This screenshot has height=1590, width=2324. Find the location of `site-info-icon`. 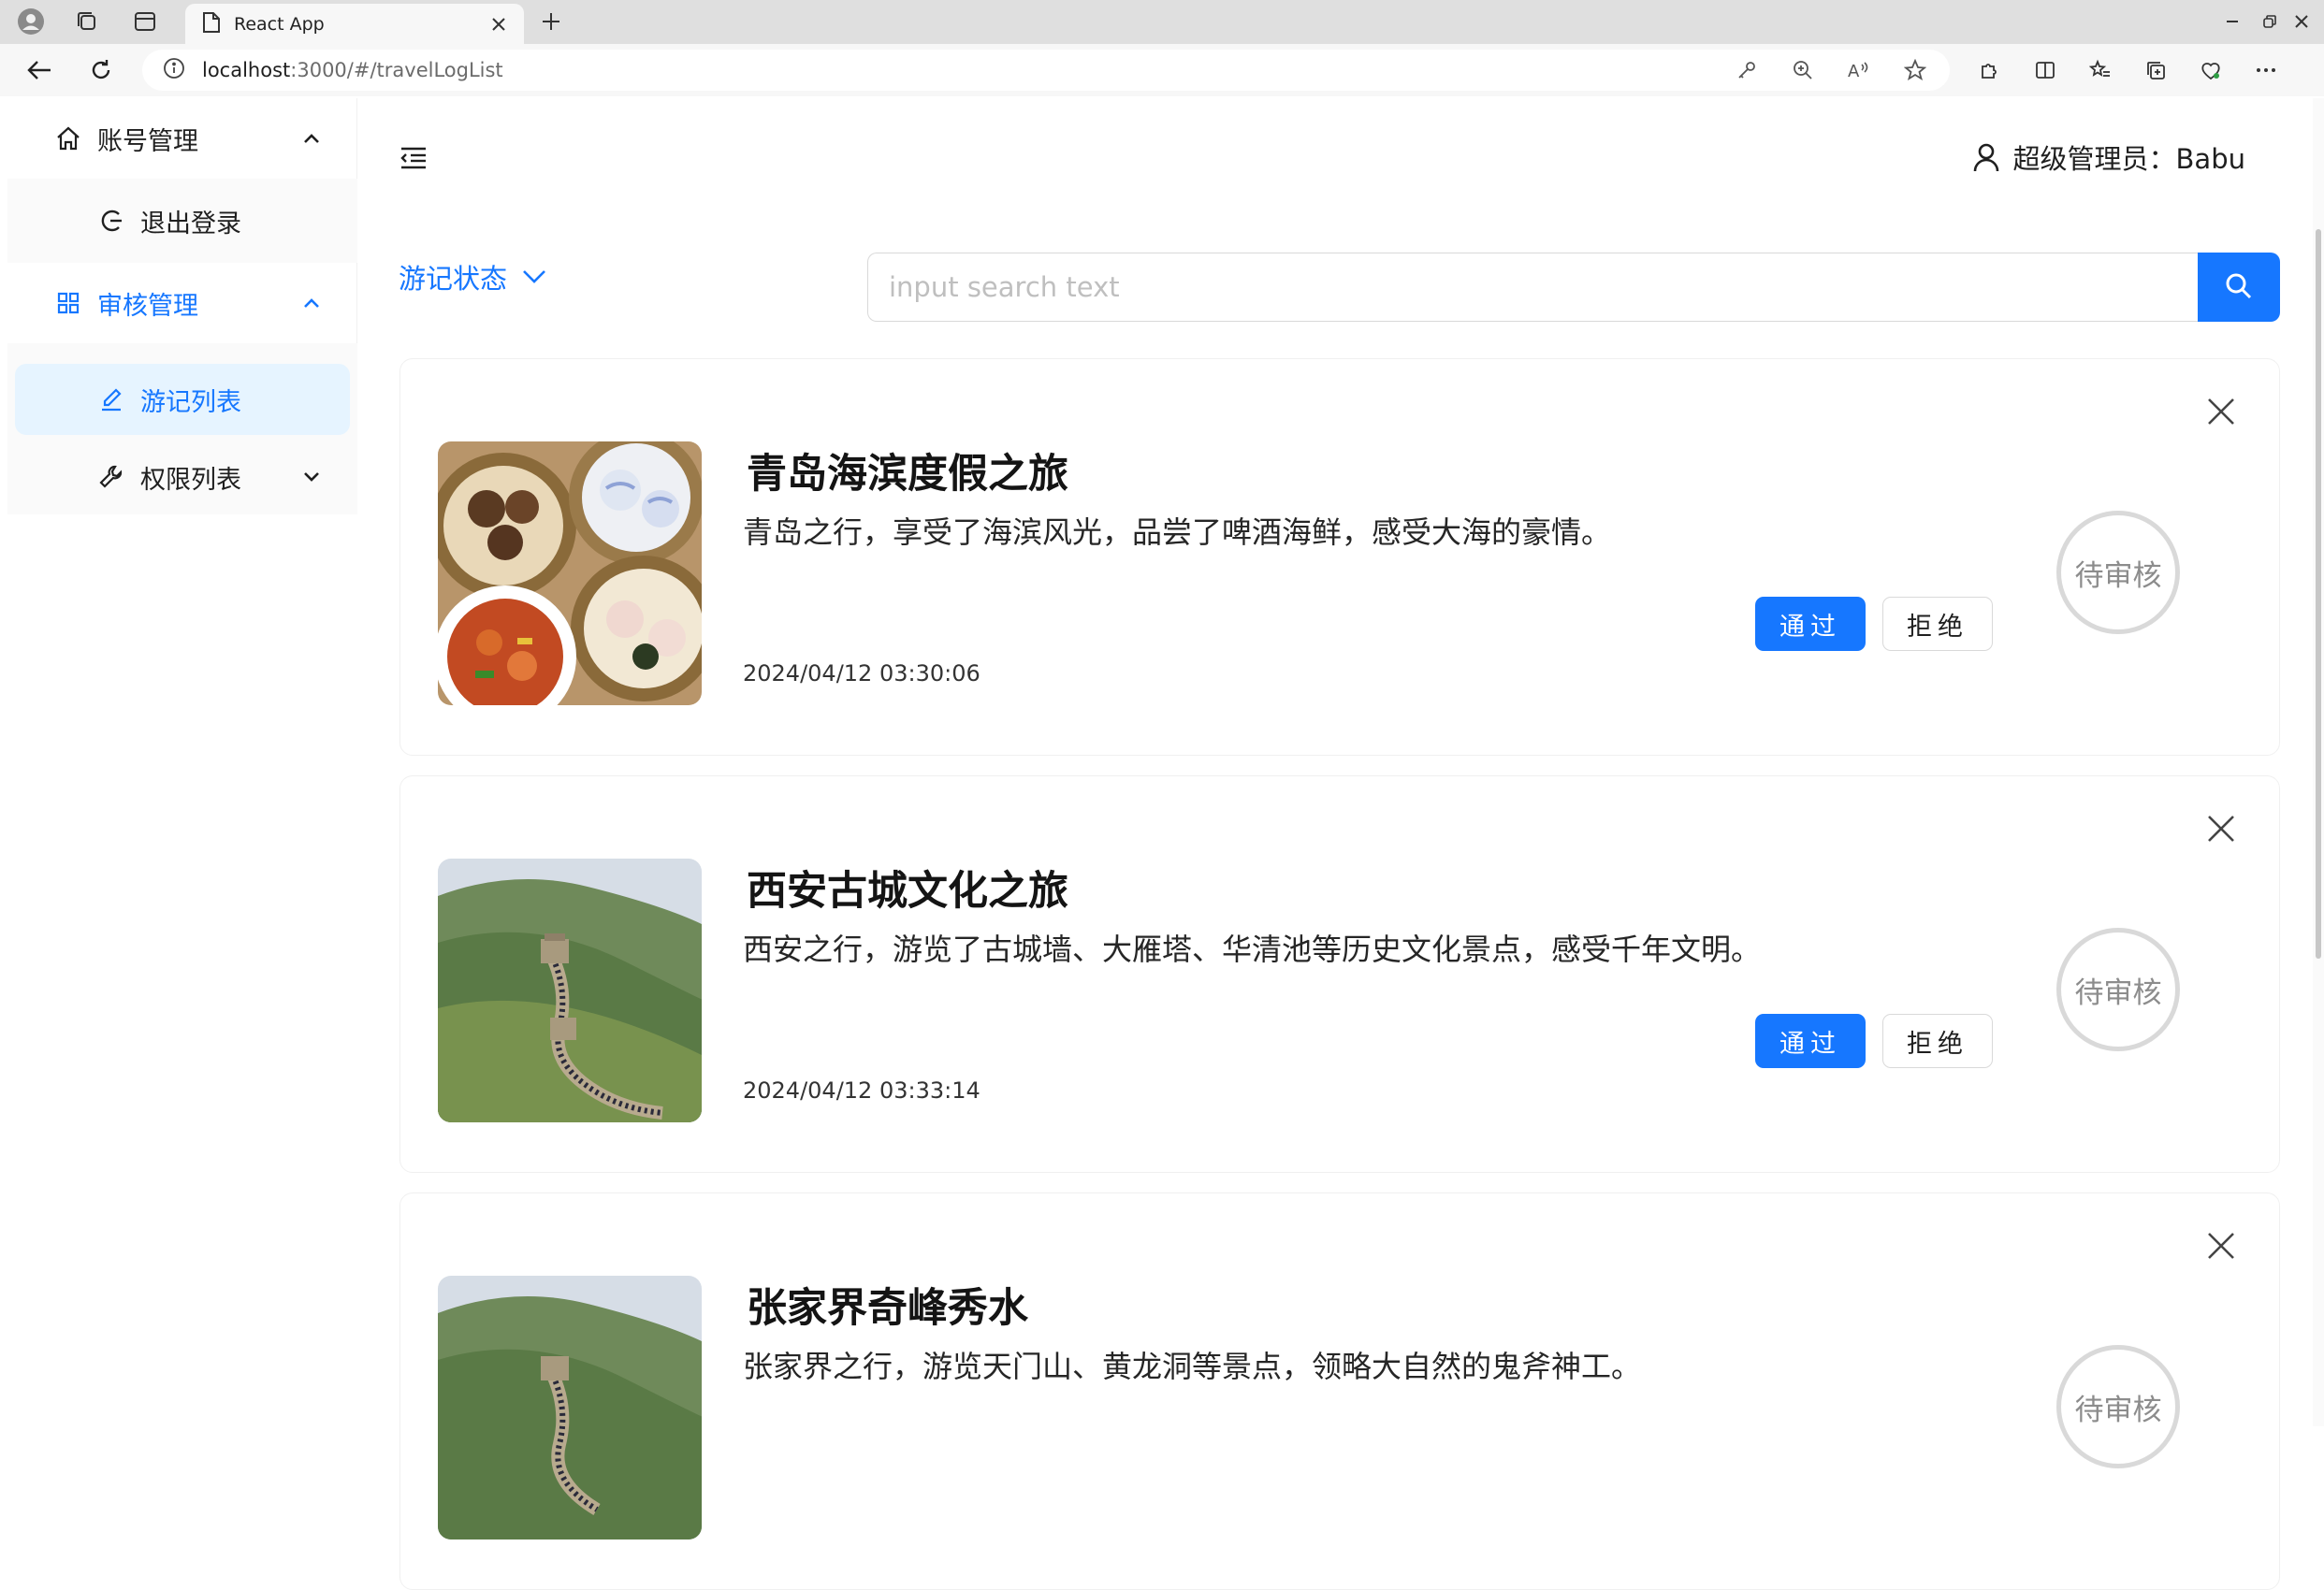

site-info-icon is located at coordinates (174, 70).